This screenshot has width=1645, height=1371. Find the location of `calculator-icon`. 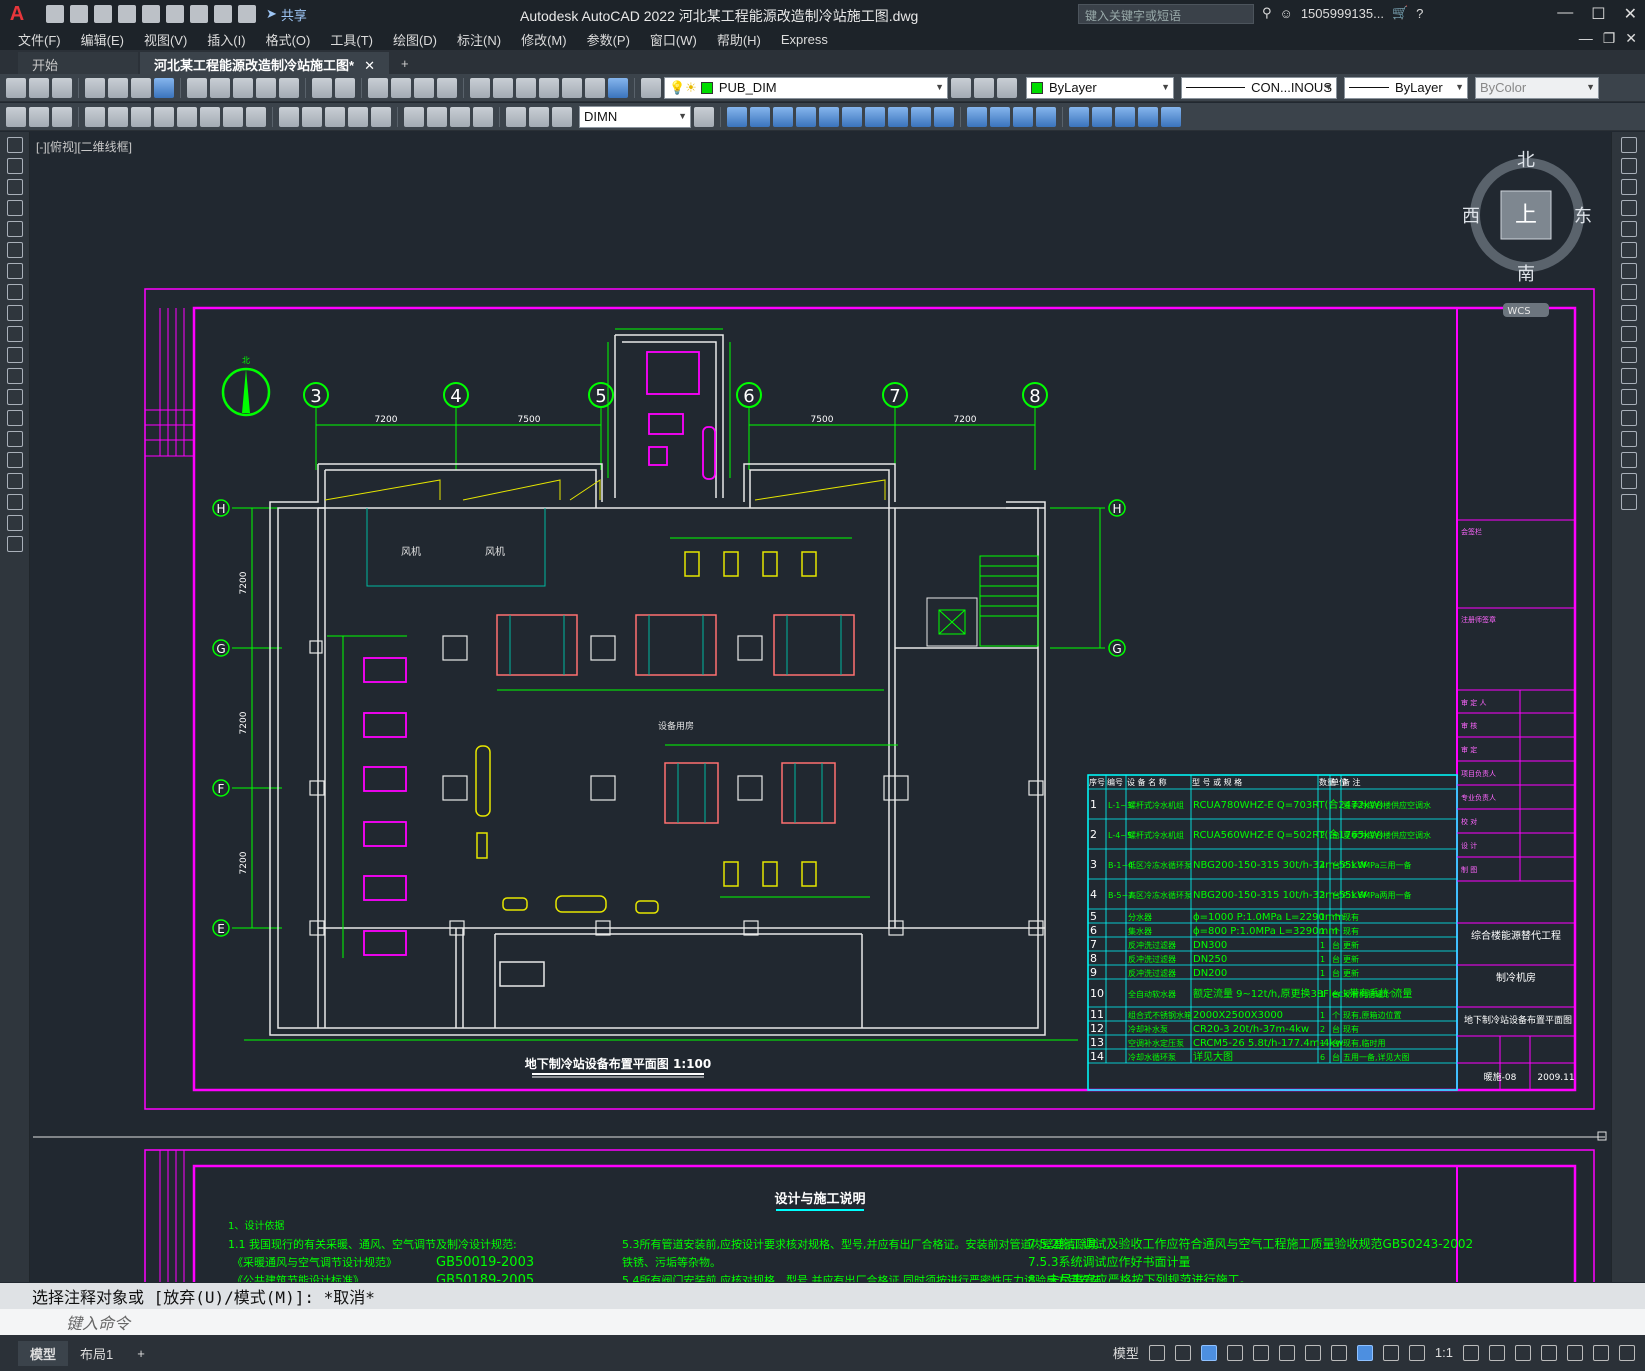

calculator-icon is located at coordinates (595, 87).